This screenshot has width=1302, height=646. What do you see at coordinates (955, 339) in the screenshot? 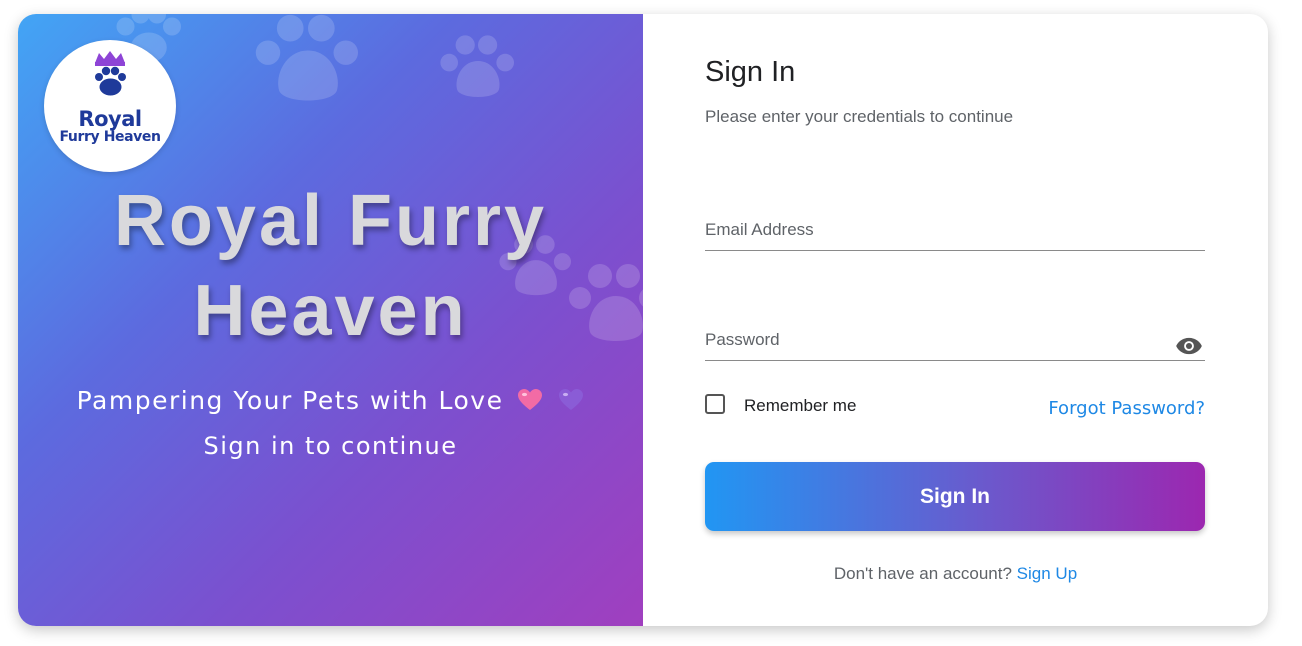
I see `password-field: Password` at bounding box center [955, 339].